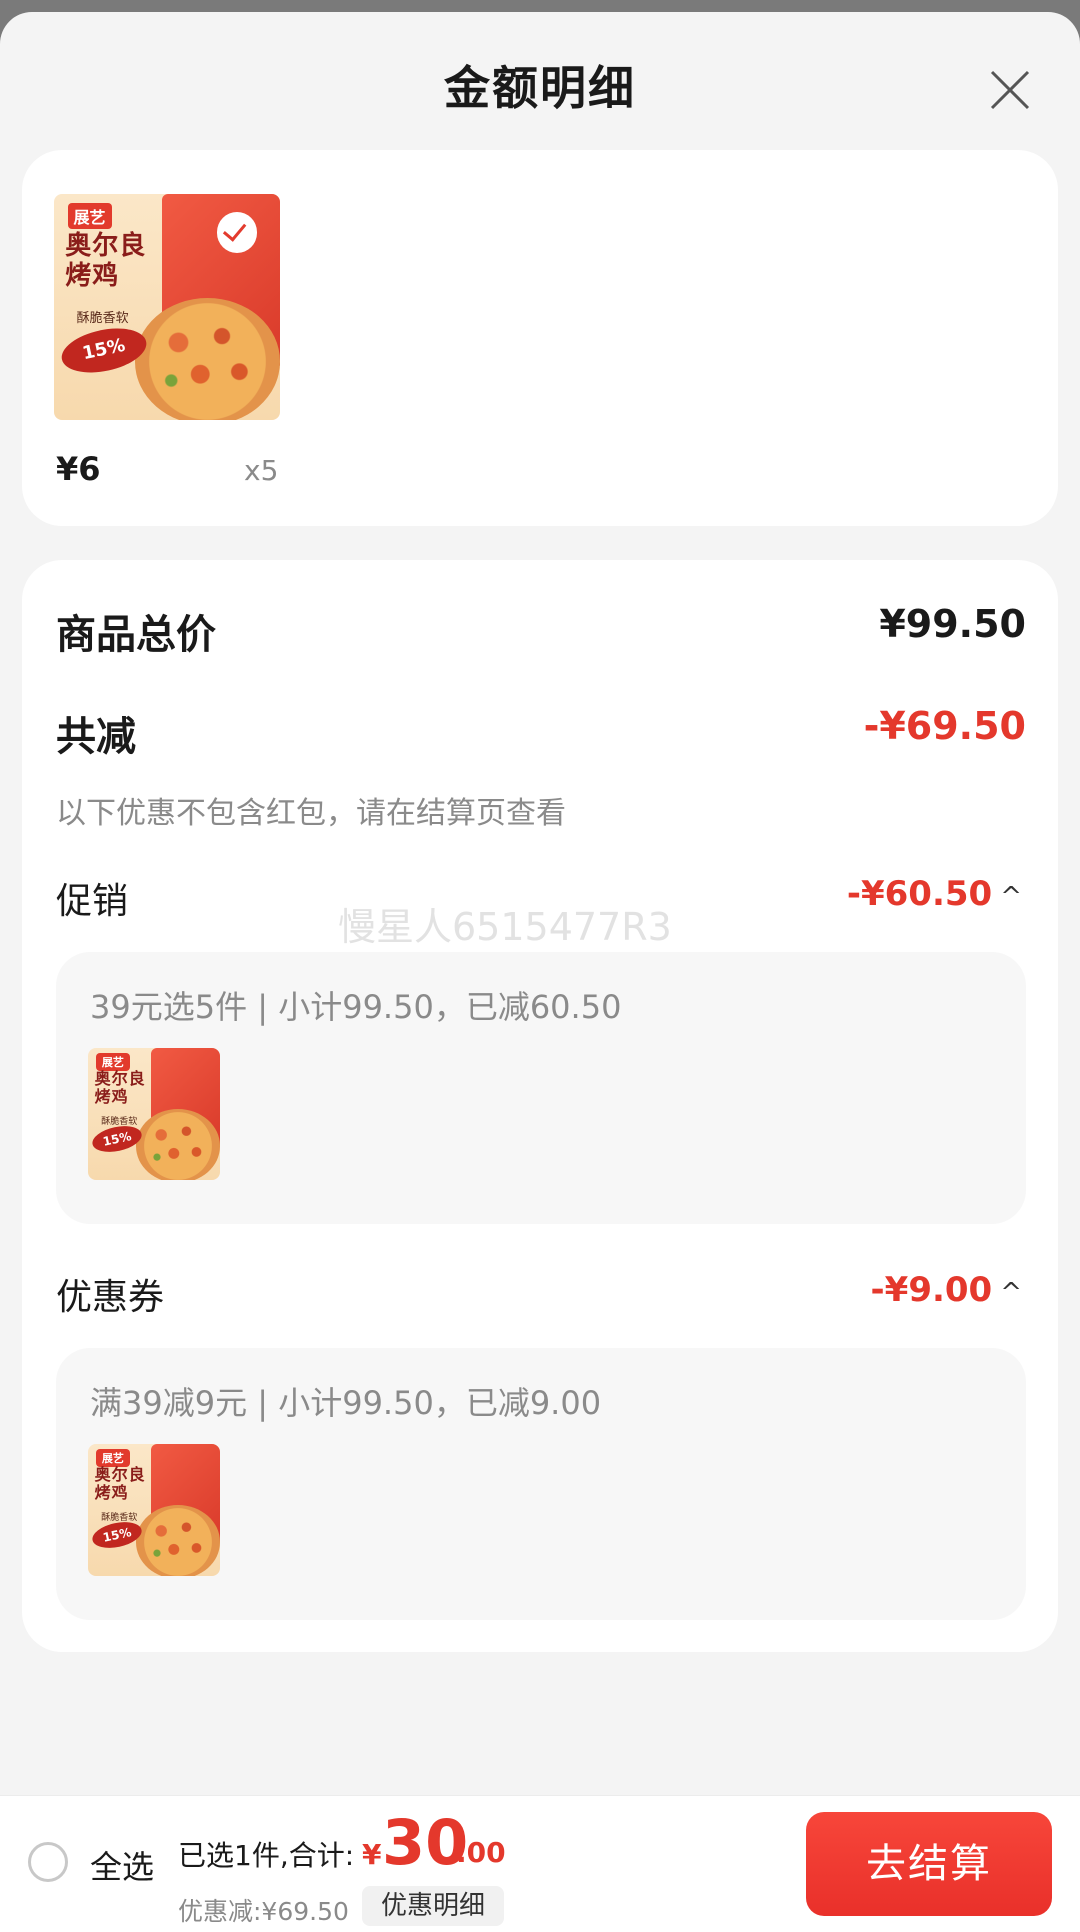  I want to click on selected-count-text: 已选1件,合计:, so click(266, 1855).